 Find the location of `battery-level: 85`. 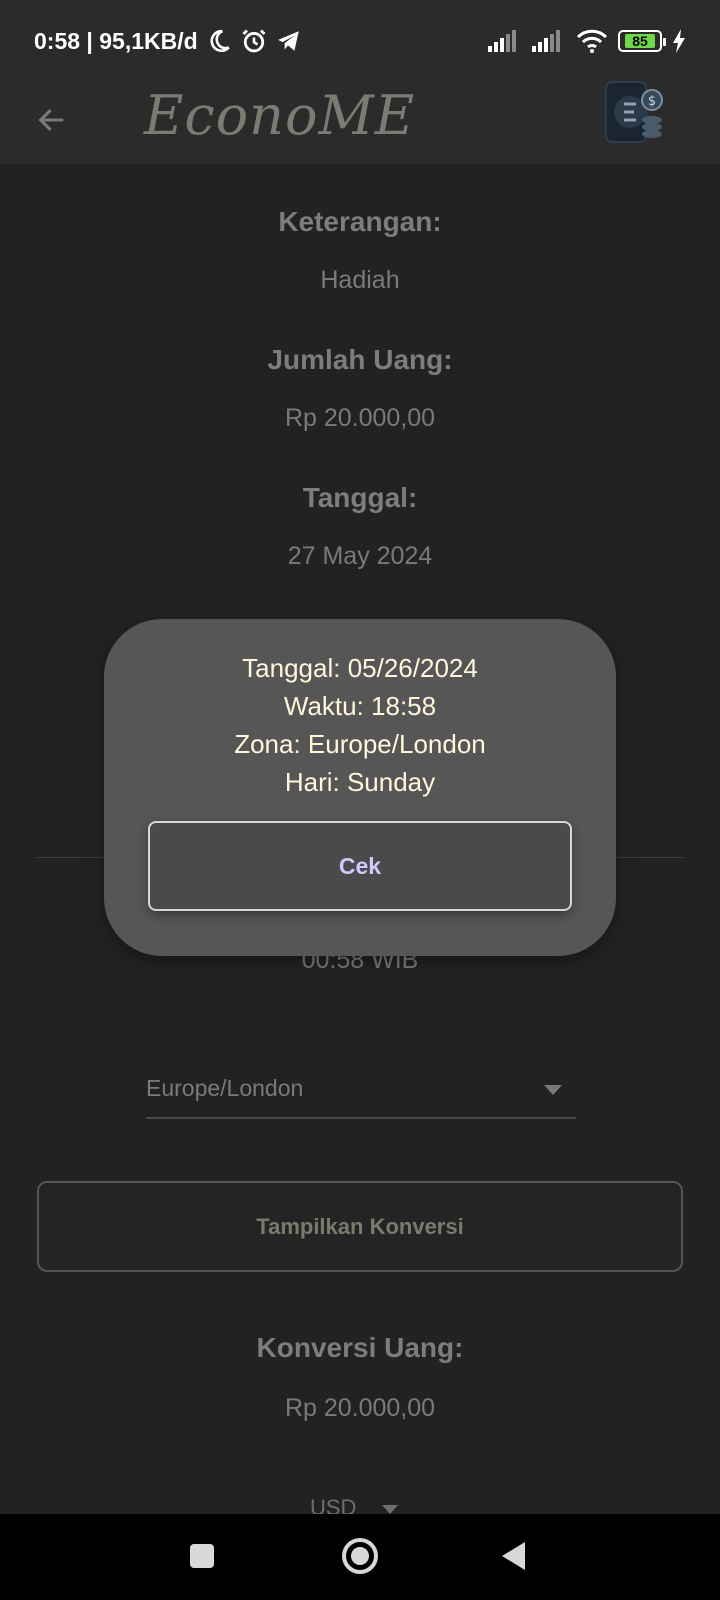

battery-level: 85 is located at coordinates (640, 41).